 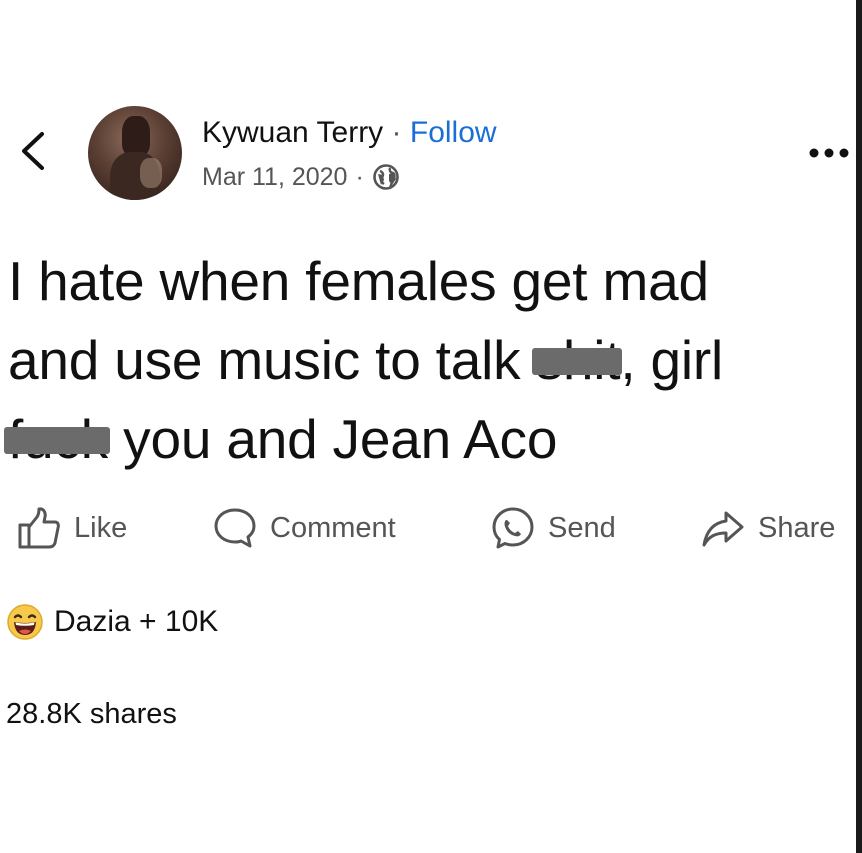 I want to click on comment-button: Comment, so click(x=304, y=528).